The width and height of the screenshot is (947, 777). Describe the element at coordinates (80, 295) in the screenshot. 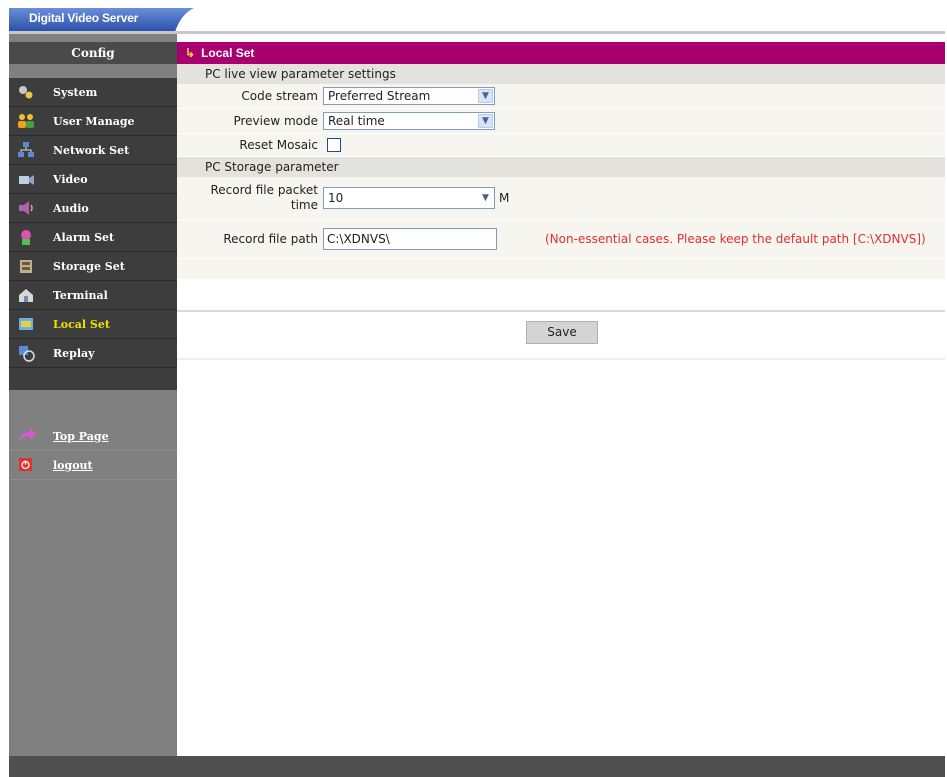

I see `sidebar-item-label: Terminal` at that location.